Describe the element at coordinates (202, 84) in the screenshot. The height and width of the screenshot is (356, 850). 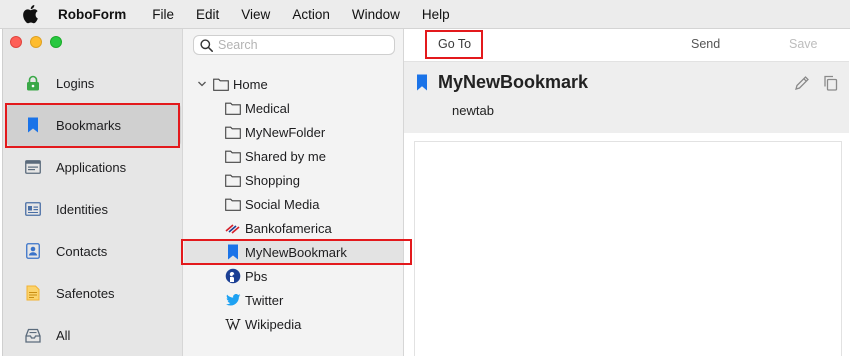
I see `chevron-down-icon` at that location.